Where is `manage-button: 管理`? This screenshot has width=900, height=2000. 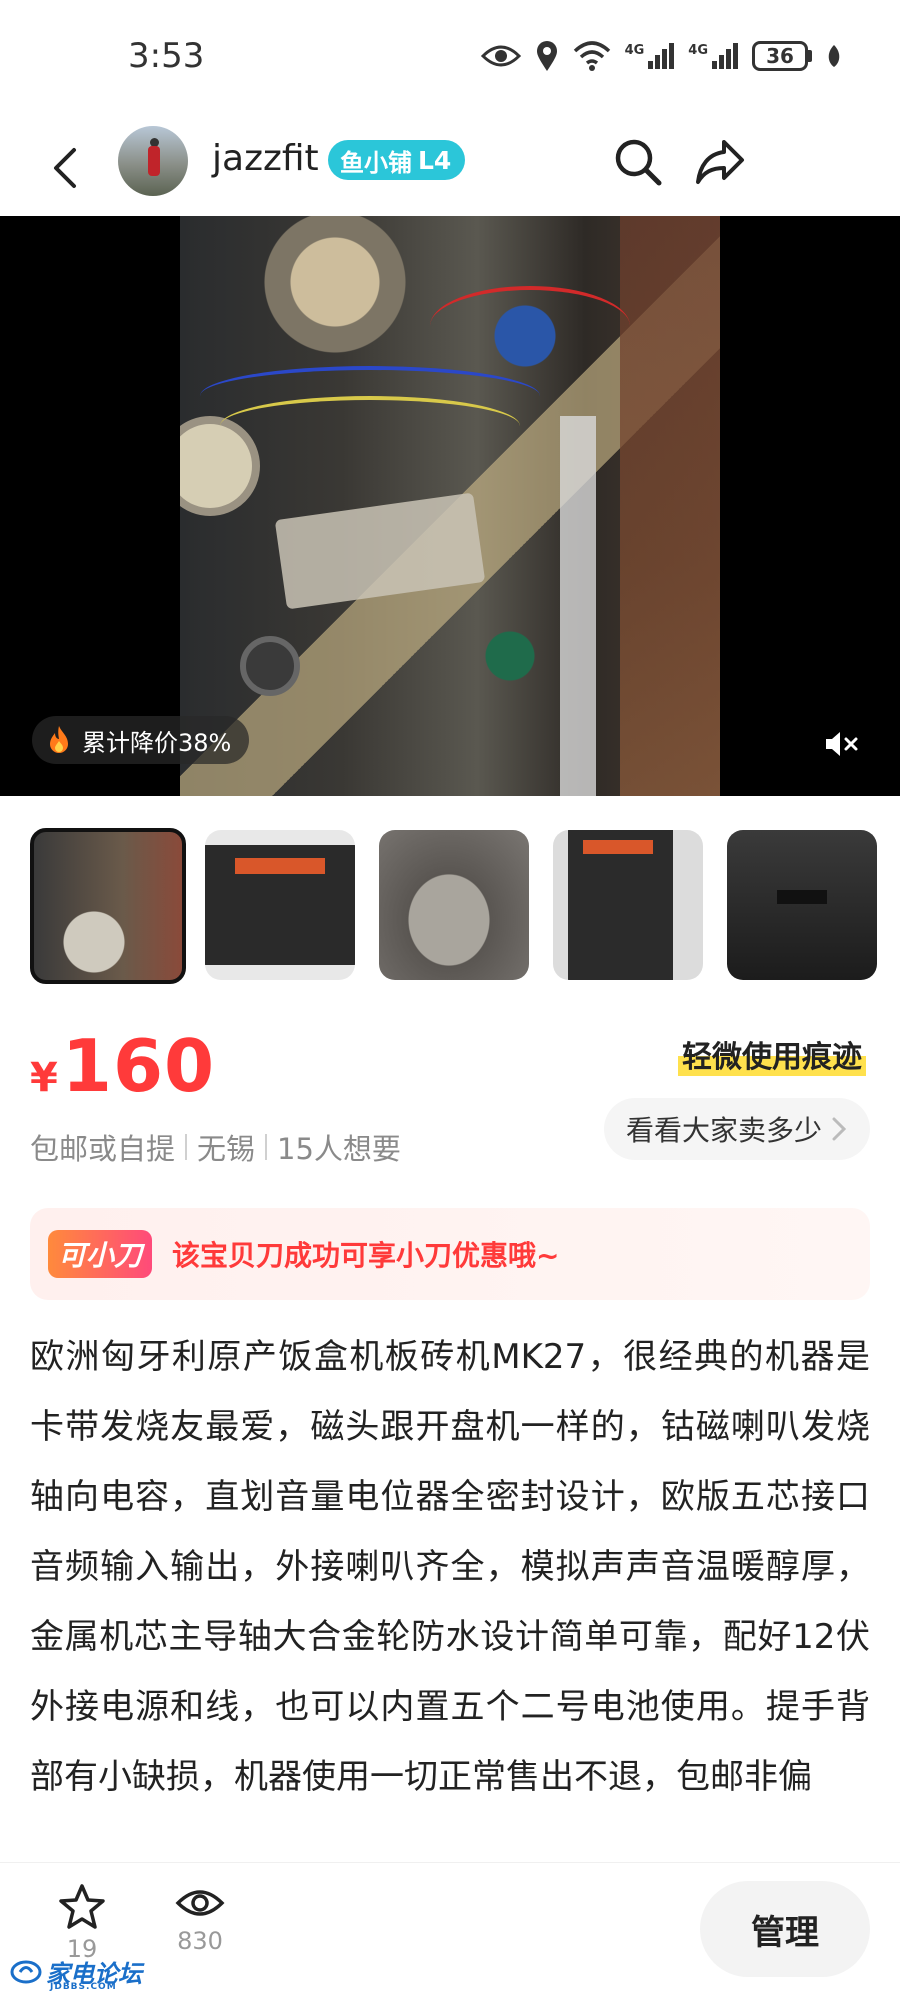 manage-button: 管理 is located at coordinates (785, 1929).